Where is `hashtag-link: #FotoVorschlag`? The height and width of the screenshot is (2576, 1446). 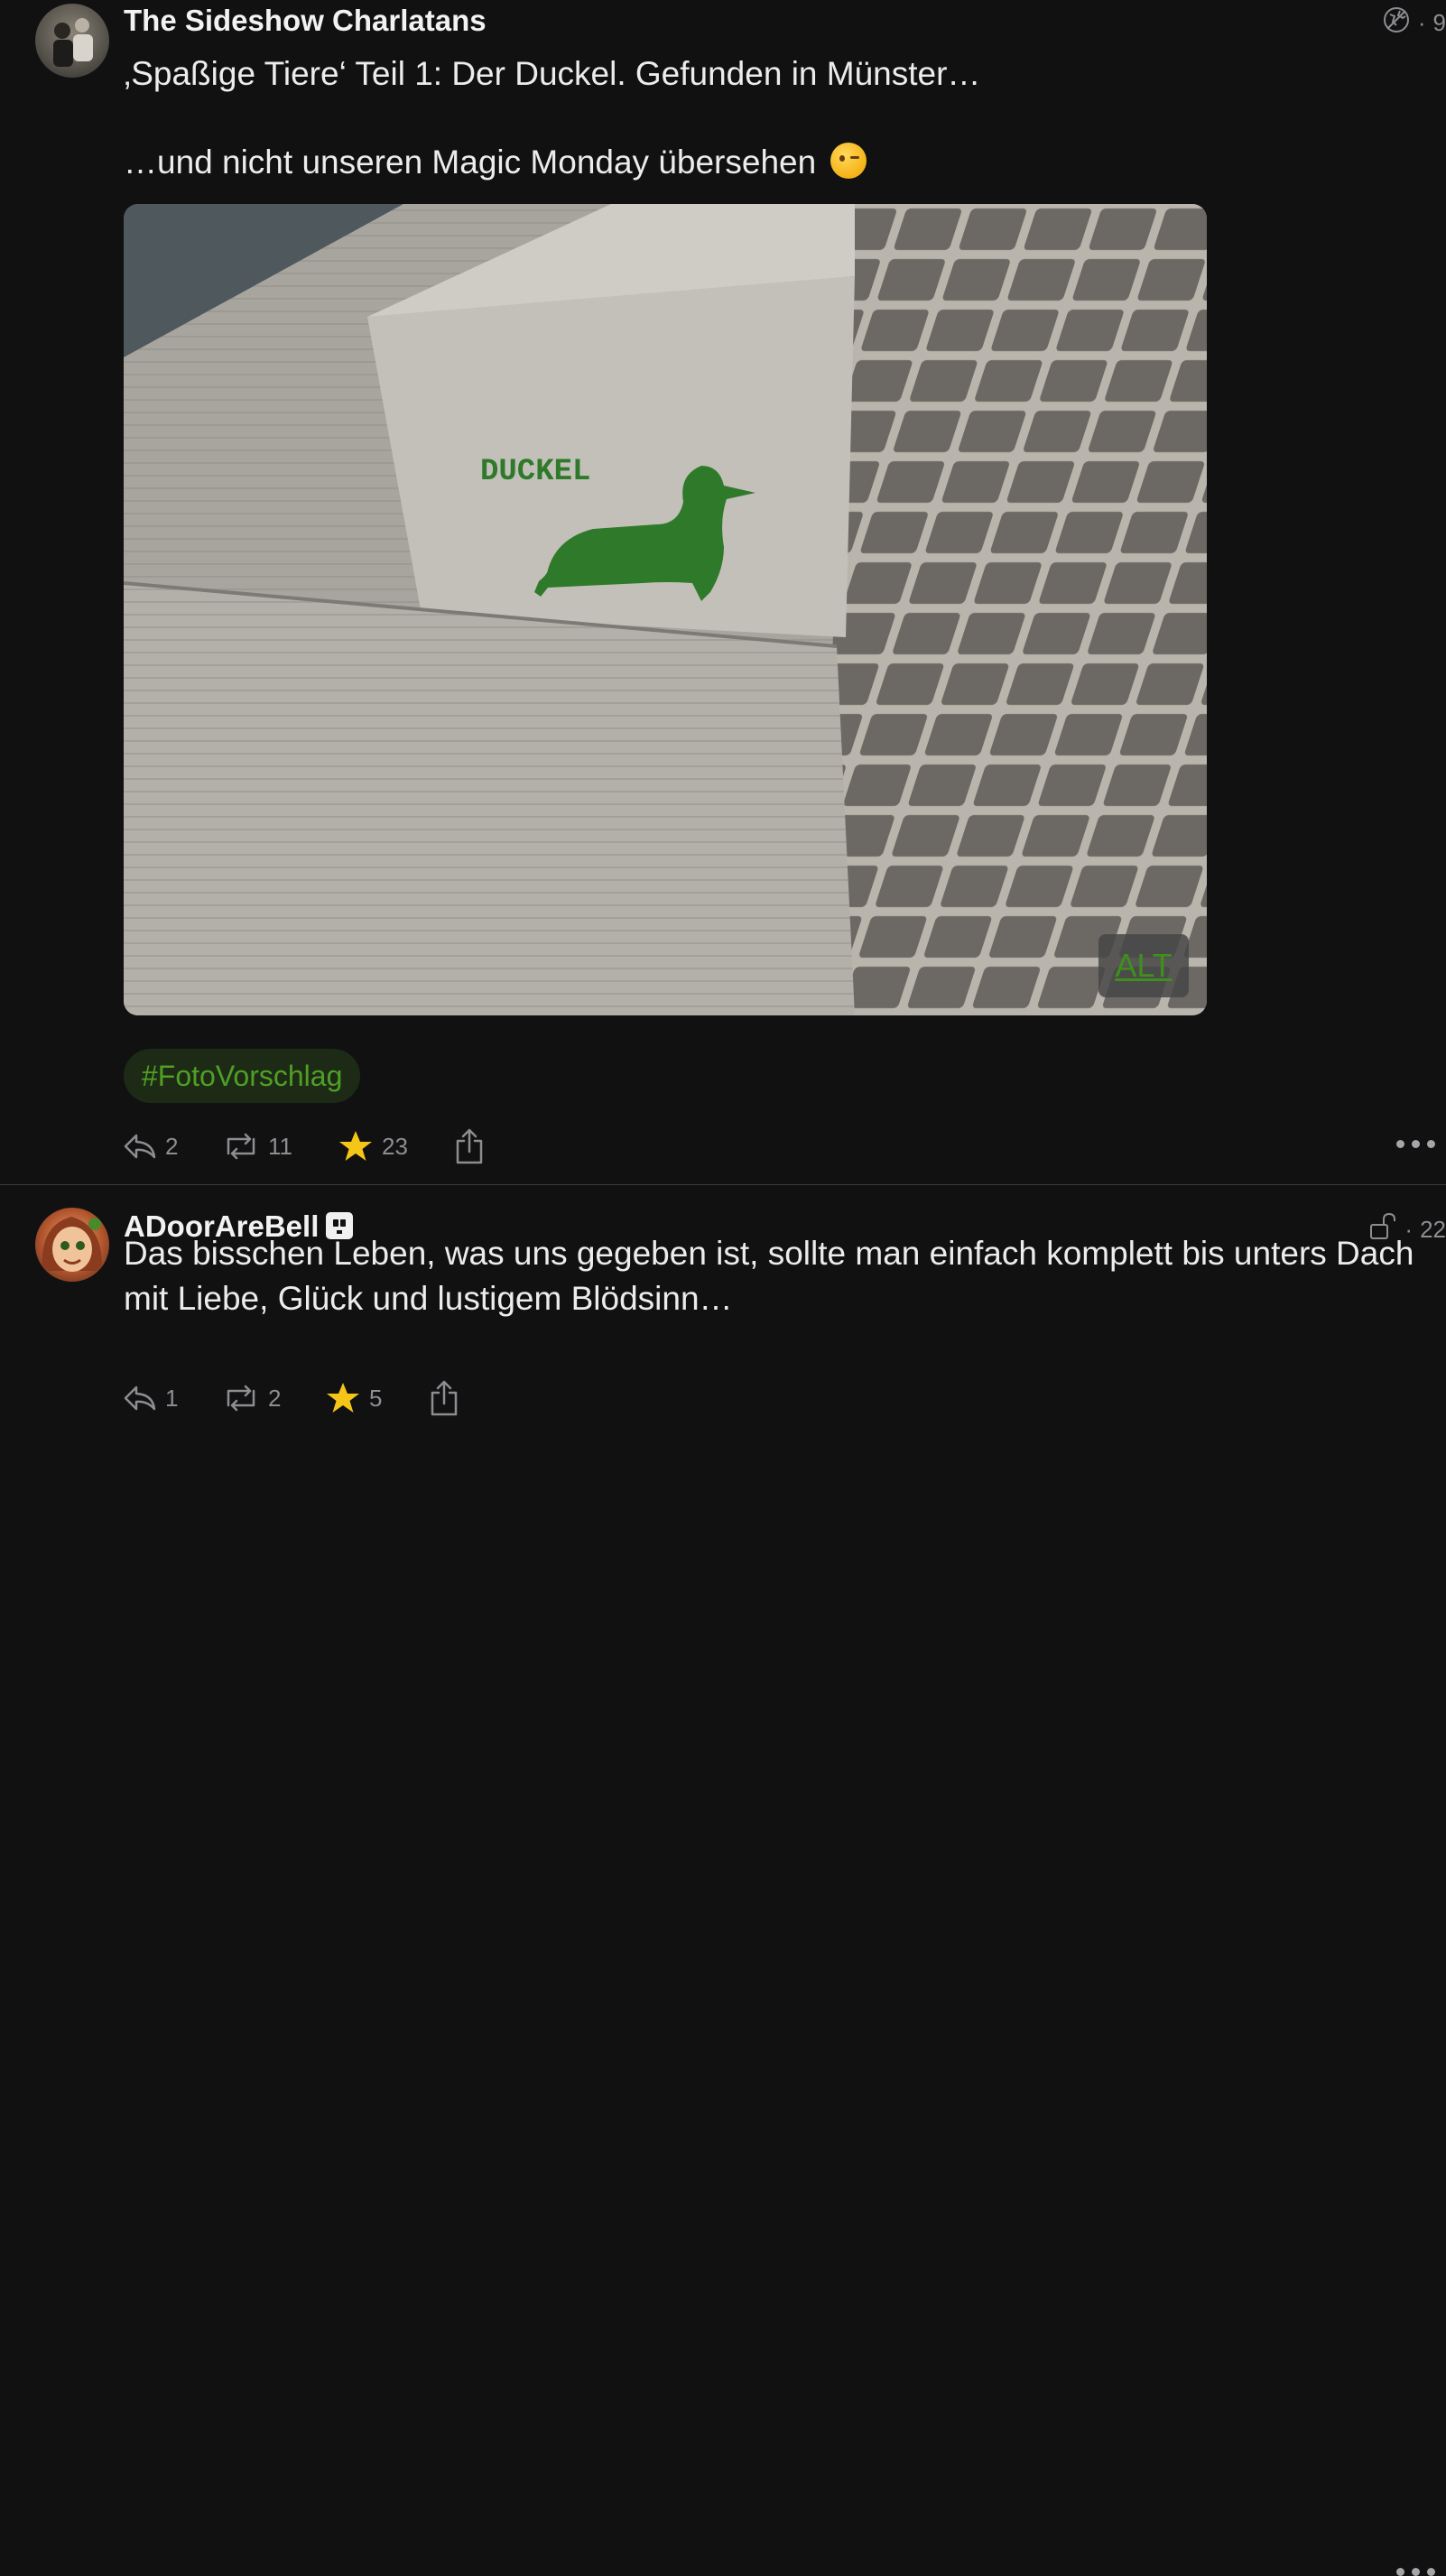
hashtag-link: #FotoVorschlag is located at coordinates (243, 1076).